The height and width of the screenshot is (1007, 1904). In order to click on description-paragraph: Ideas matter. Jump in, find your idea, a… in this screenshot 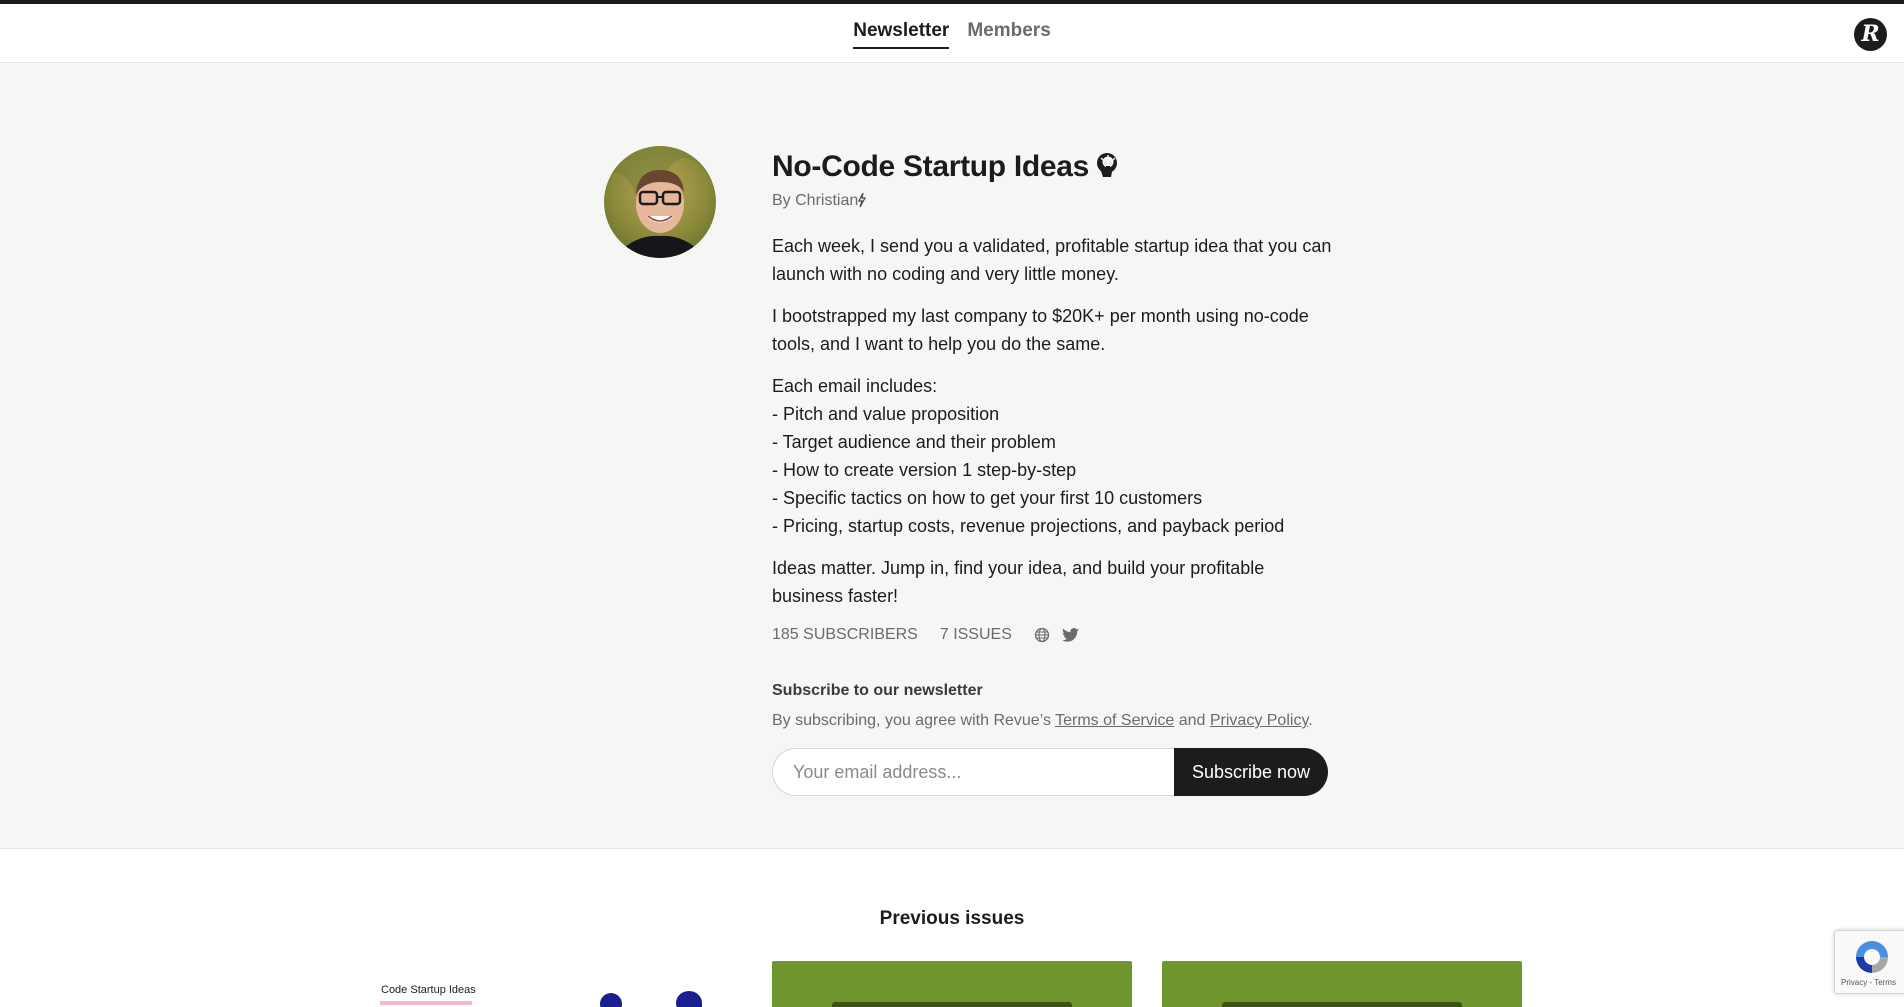, I will do `click(1018, 582)`.